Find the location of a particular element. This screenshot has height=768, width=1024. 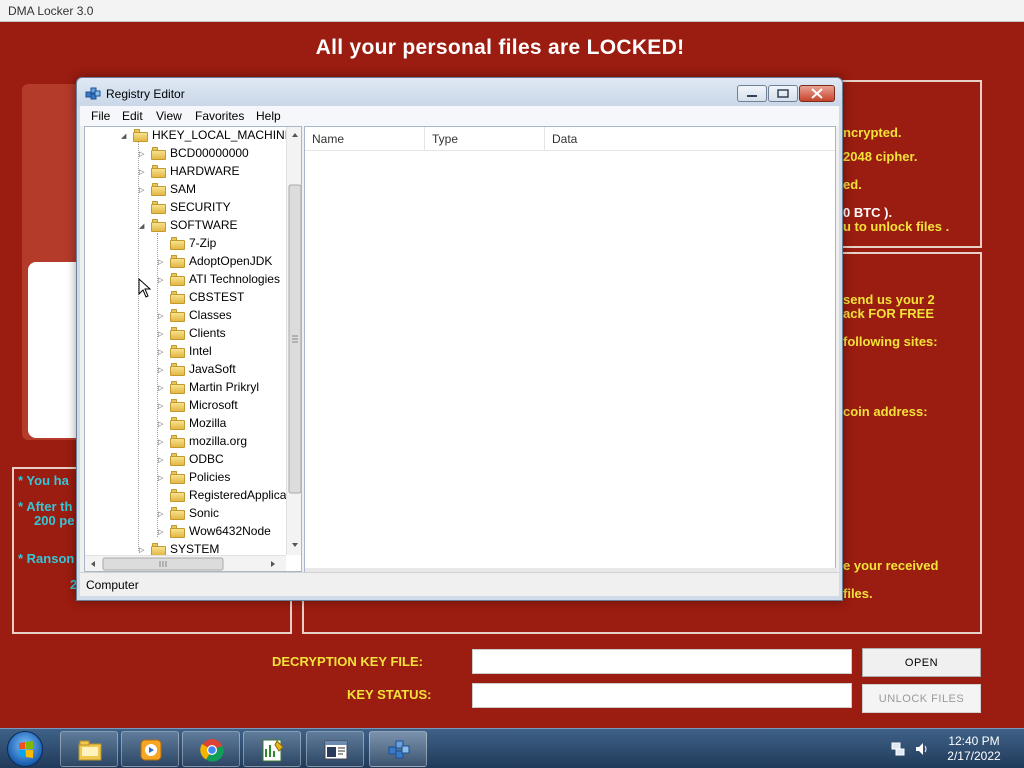

tree-item-label: HKEY_LOCAL_MACHINE is located at coordinates (222, 135).